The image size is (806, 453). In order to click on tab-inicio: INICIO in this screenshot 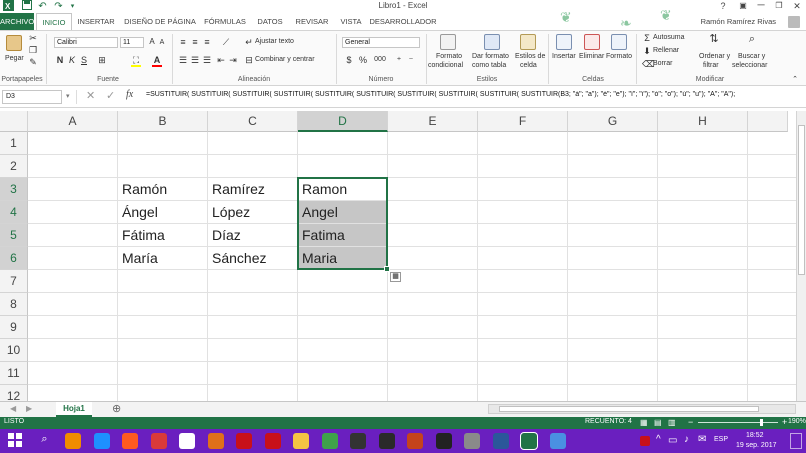, I will do `click(54, 21)`.